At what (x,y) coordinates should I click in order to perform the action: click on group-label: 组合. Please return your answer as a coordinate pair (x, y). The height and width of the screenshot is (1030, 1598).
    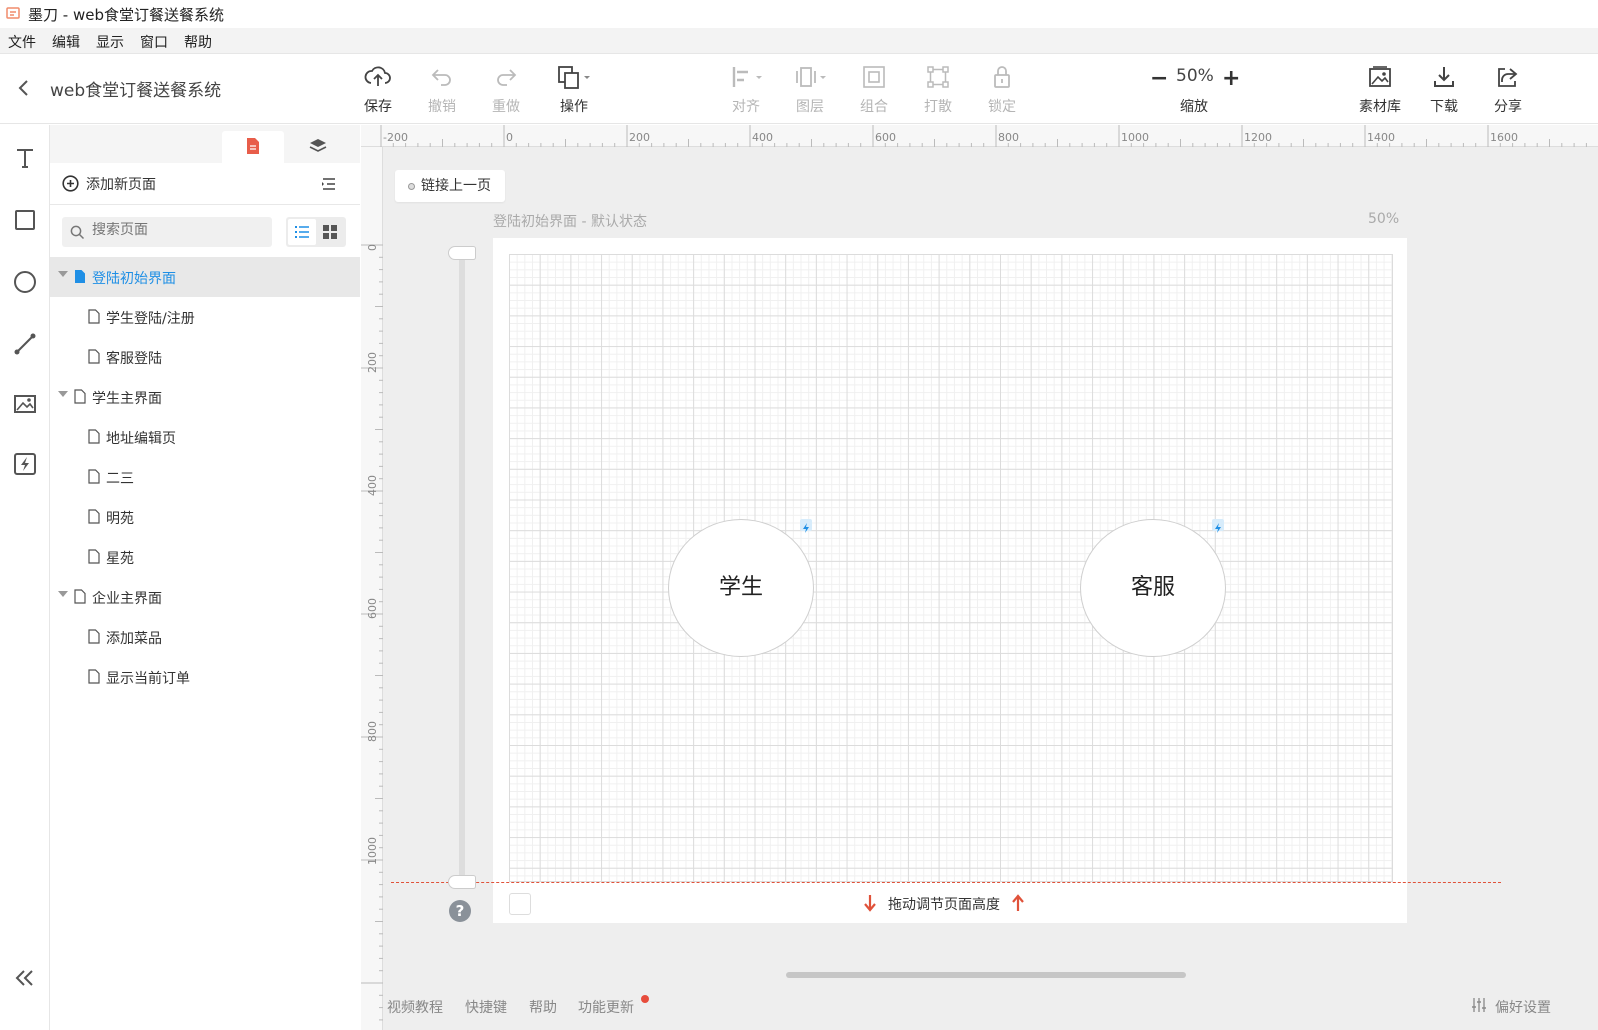
    Looking at the image, I should click on (874, 107).